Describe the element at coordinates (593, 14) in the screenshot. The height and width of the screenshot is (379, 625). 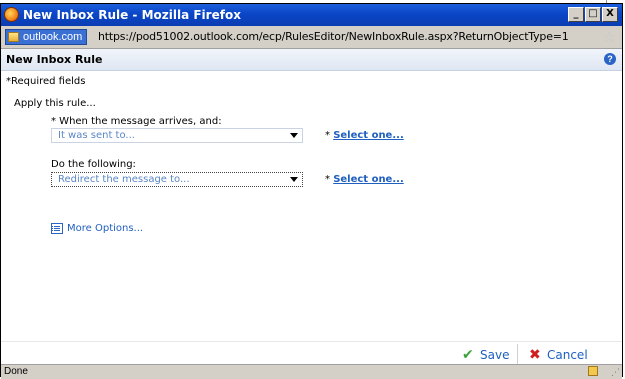
I see `maximize-button: □` at that location.